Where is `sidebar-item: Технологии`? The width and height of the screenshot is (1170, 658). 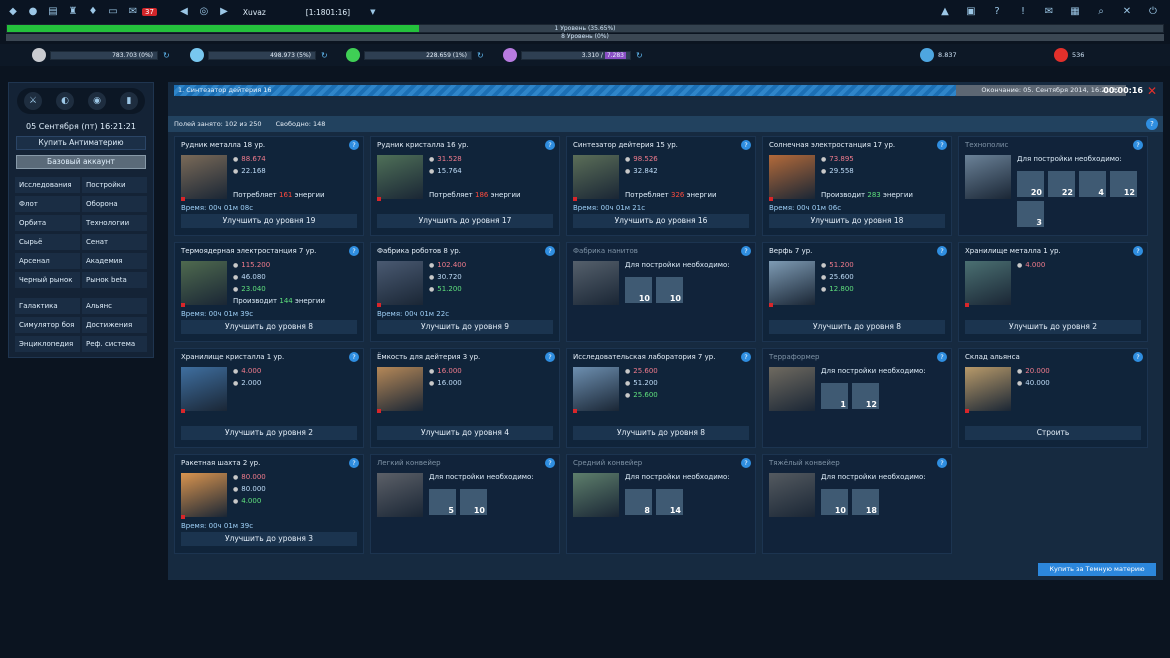
sidebar-item: Технологии is located at coordinates (114, 223).